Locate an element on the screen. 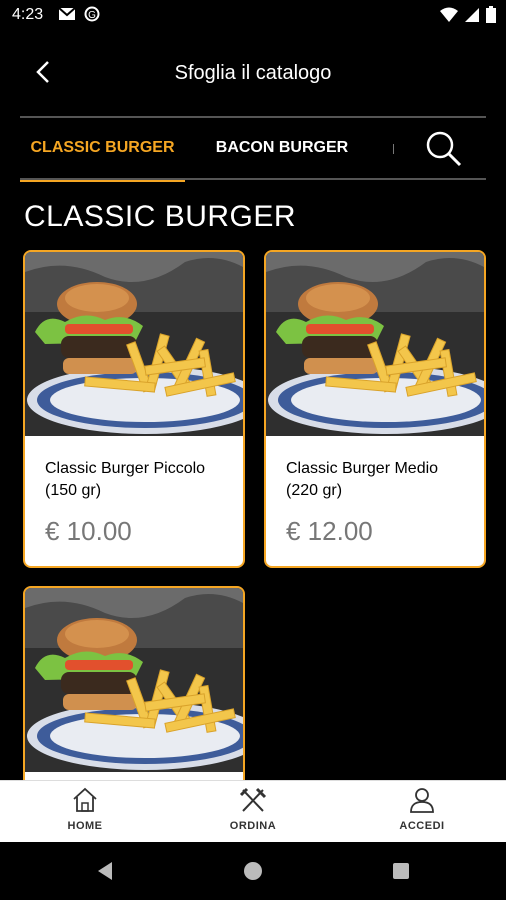 The image size is (506, 900). app-header: Sfoglia il catalogo is located at coordinates (253, 74).